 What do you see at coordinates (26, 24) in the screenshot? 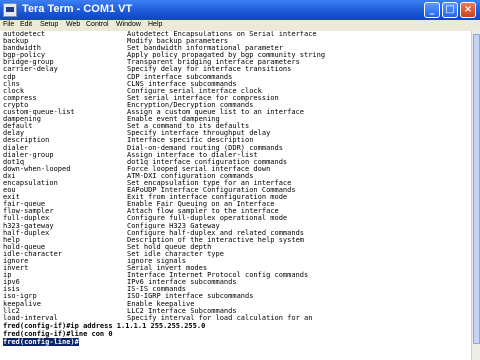
I see `menu-edit: Edit` at bounding box center [26, 24].